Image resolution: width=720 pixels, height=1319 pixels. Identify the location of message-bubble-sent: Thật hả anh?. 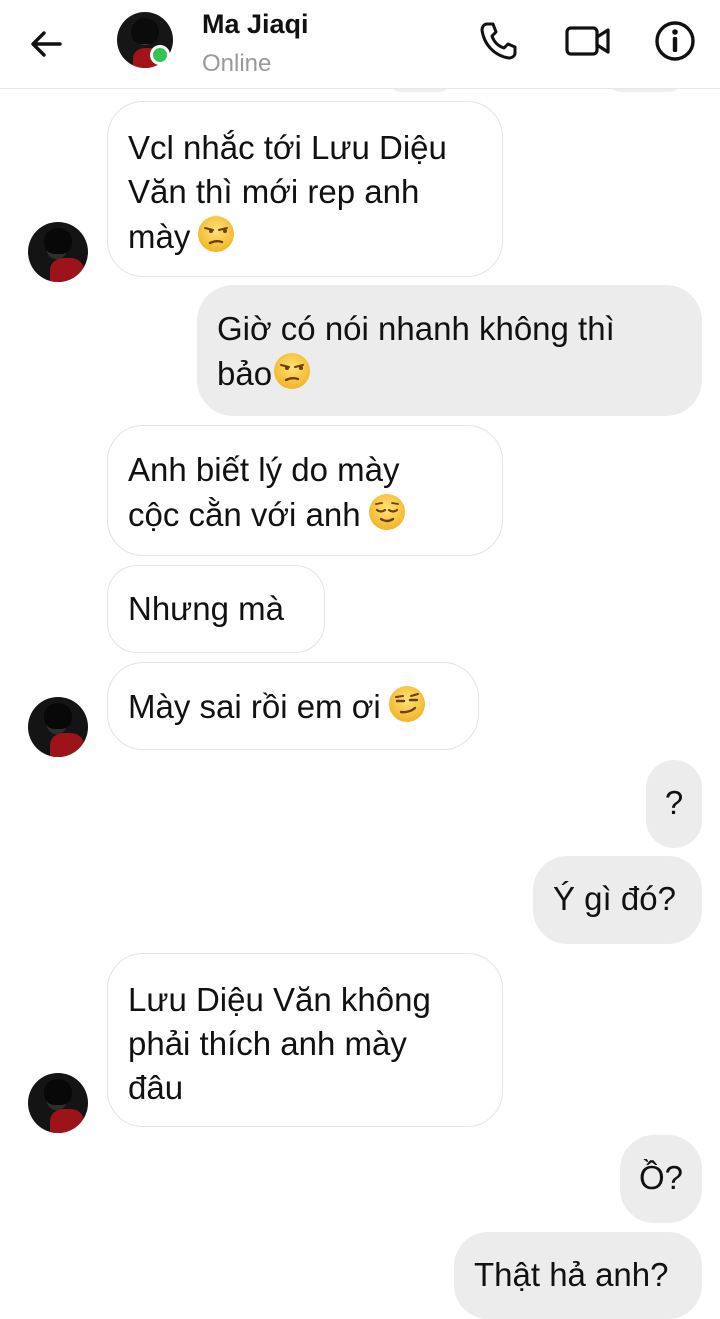
(578, 1275).